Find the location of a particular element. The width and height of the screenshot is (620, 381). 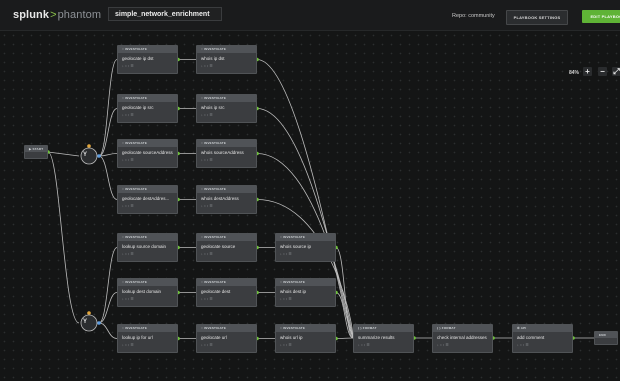

zoom-out-button: − is located at coordinates (602, 71).